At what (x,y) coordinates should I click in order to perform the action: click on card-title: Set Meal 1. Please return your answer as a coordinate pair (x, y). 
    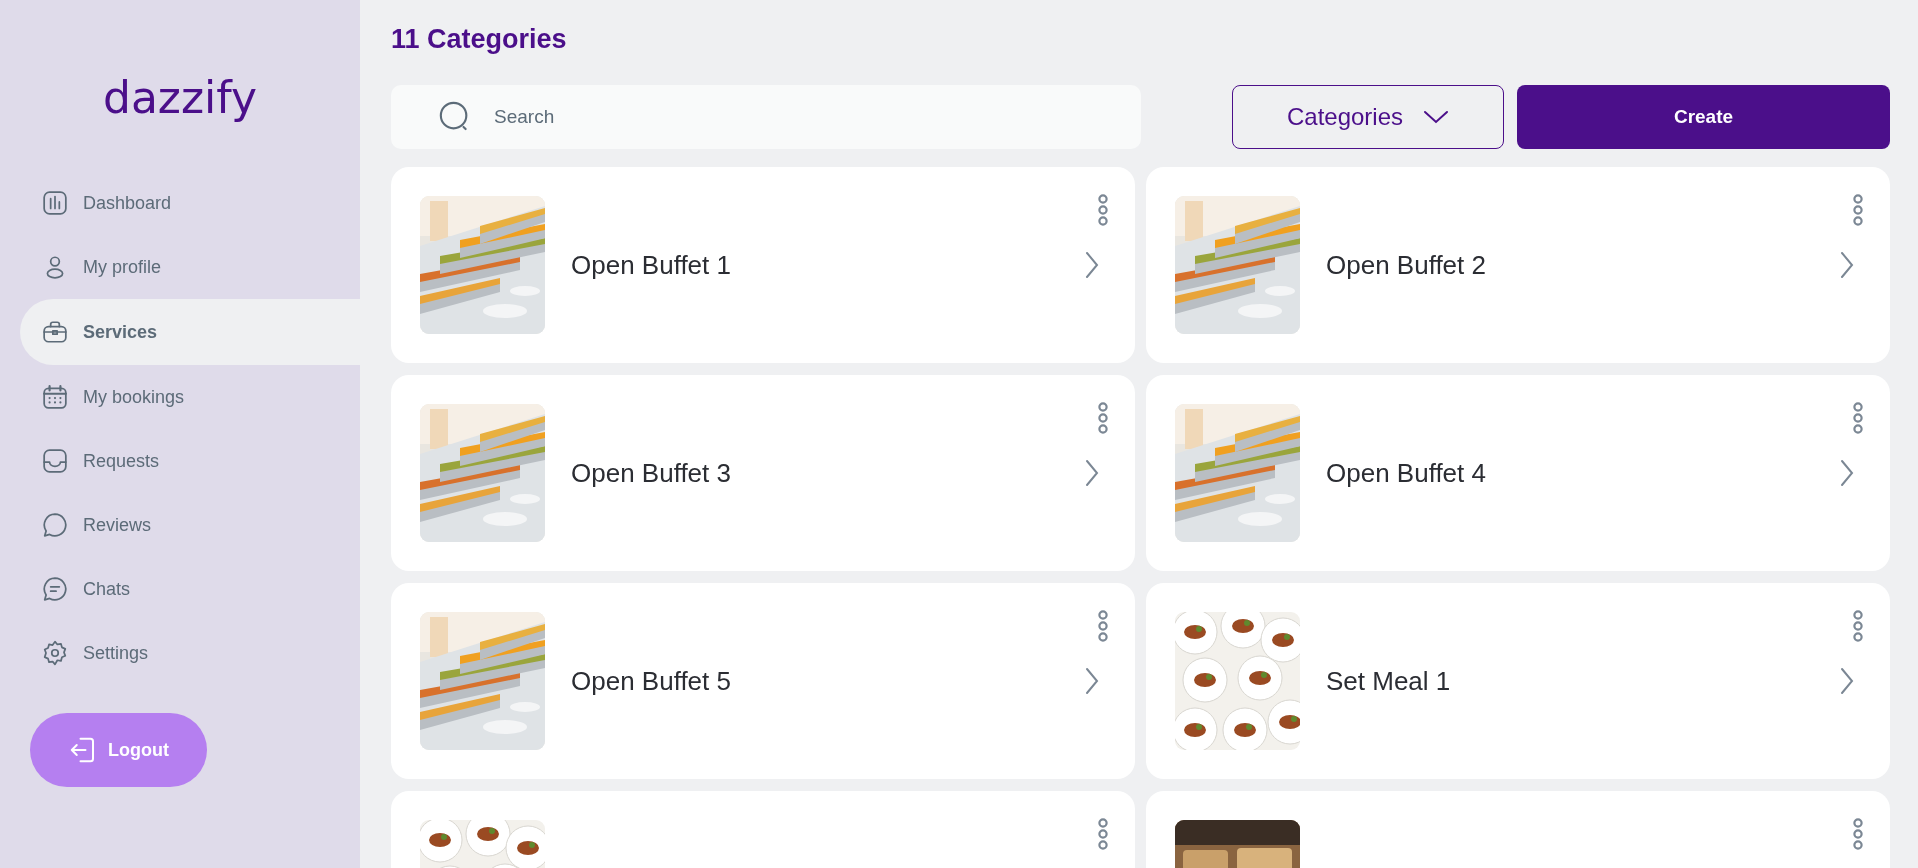
    Looking at the image, I should click on (1389, 681).